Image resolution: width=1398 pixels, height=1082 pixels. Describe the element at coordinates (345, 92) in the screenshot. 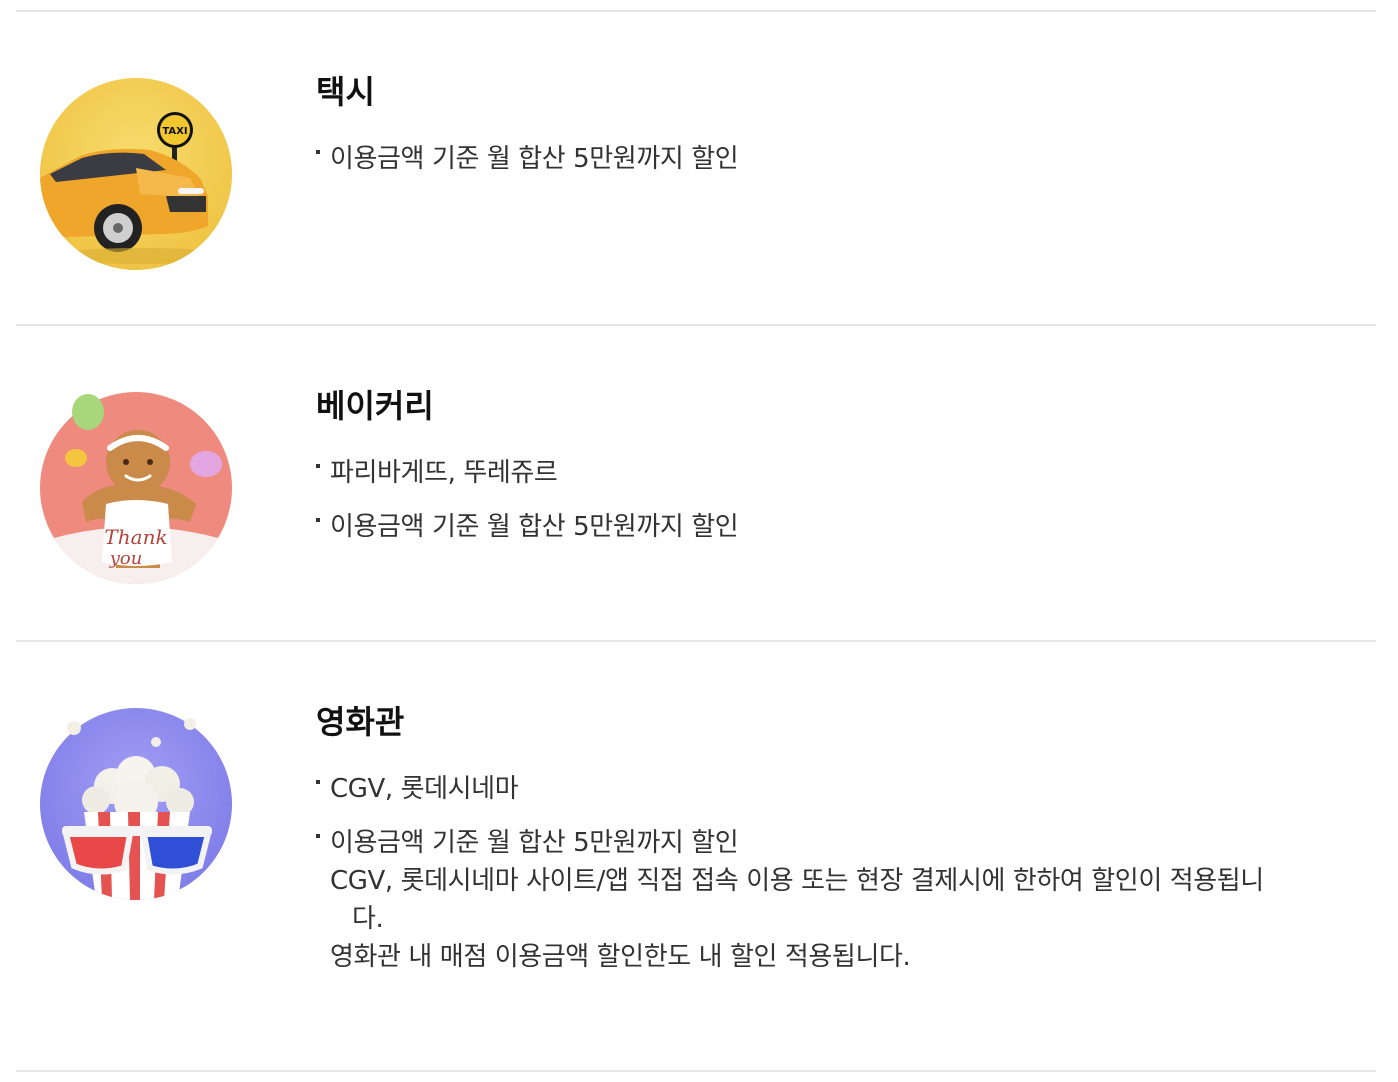

I see `benefit-title-taxi: 택시` at that location.